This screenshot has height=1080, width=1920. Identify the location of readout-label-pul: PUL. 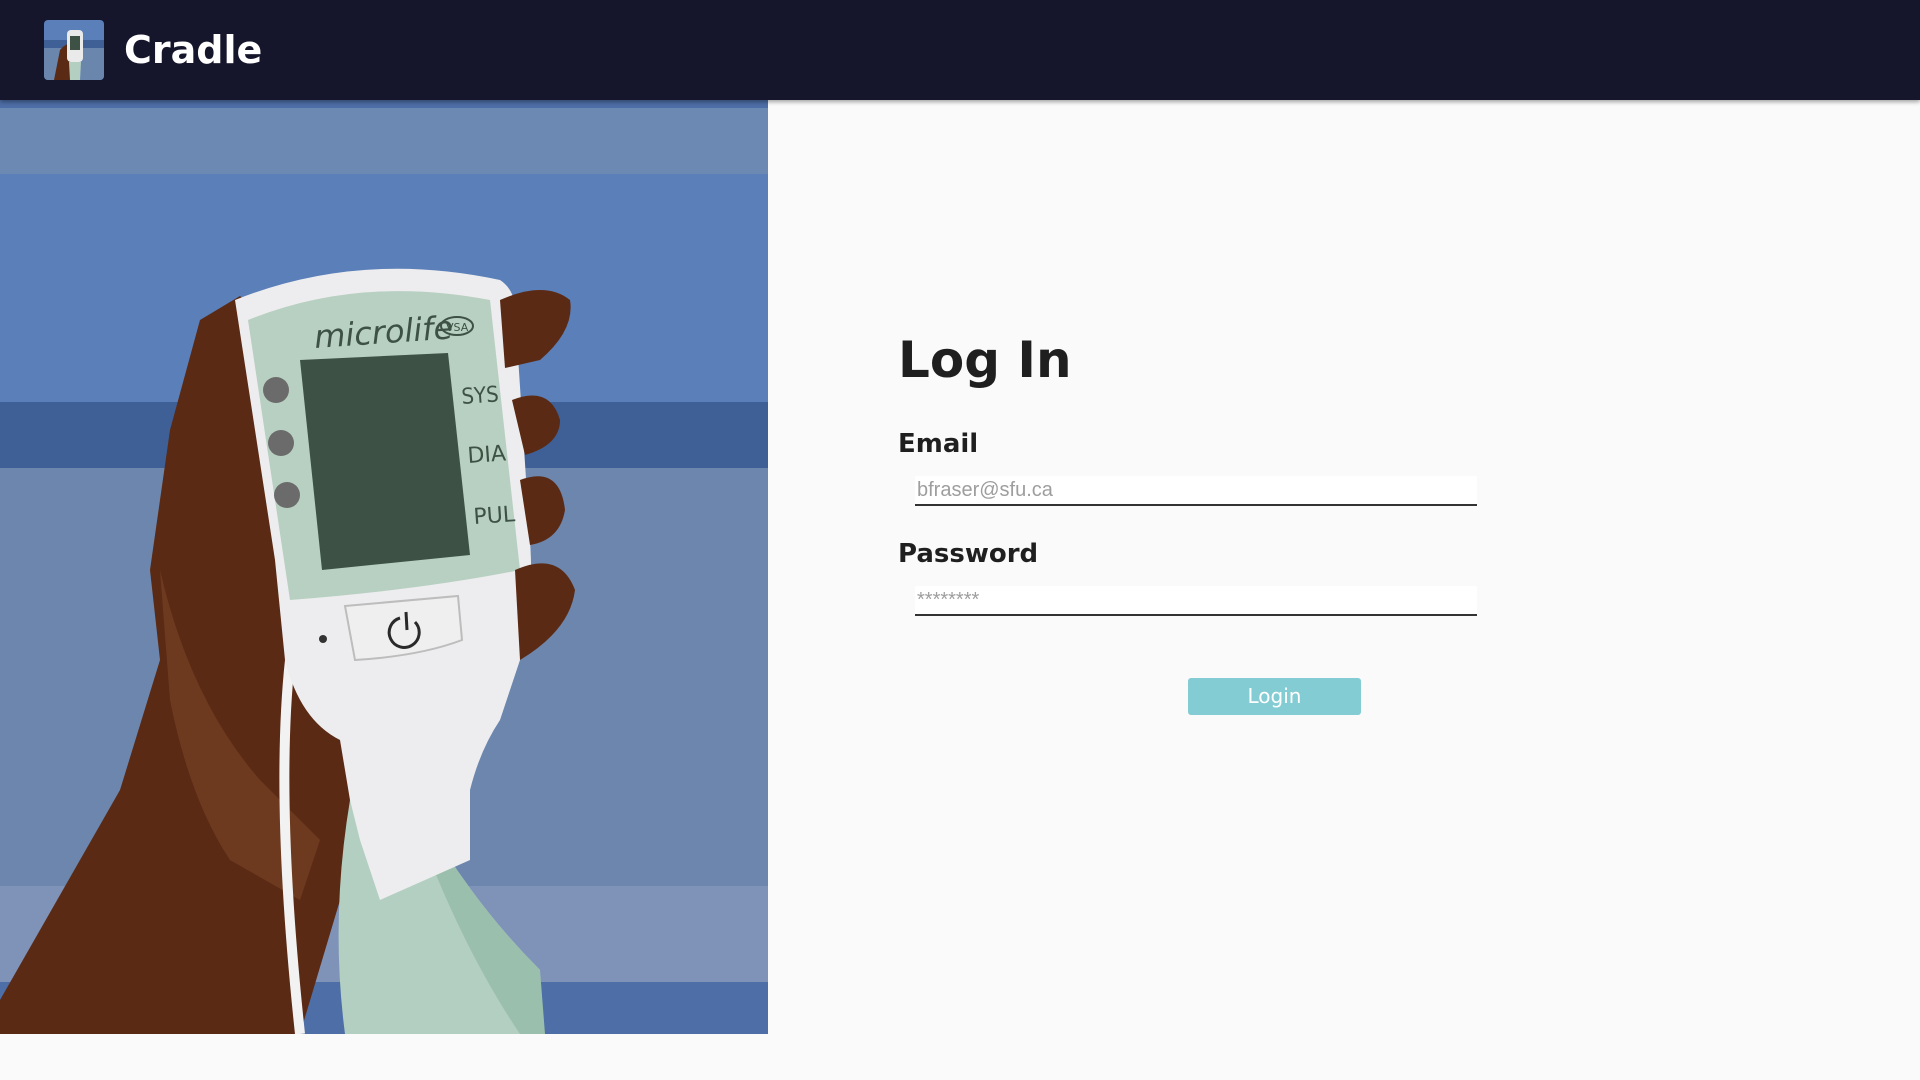
(495, 516).